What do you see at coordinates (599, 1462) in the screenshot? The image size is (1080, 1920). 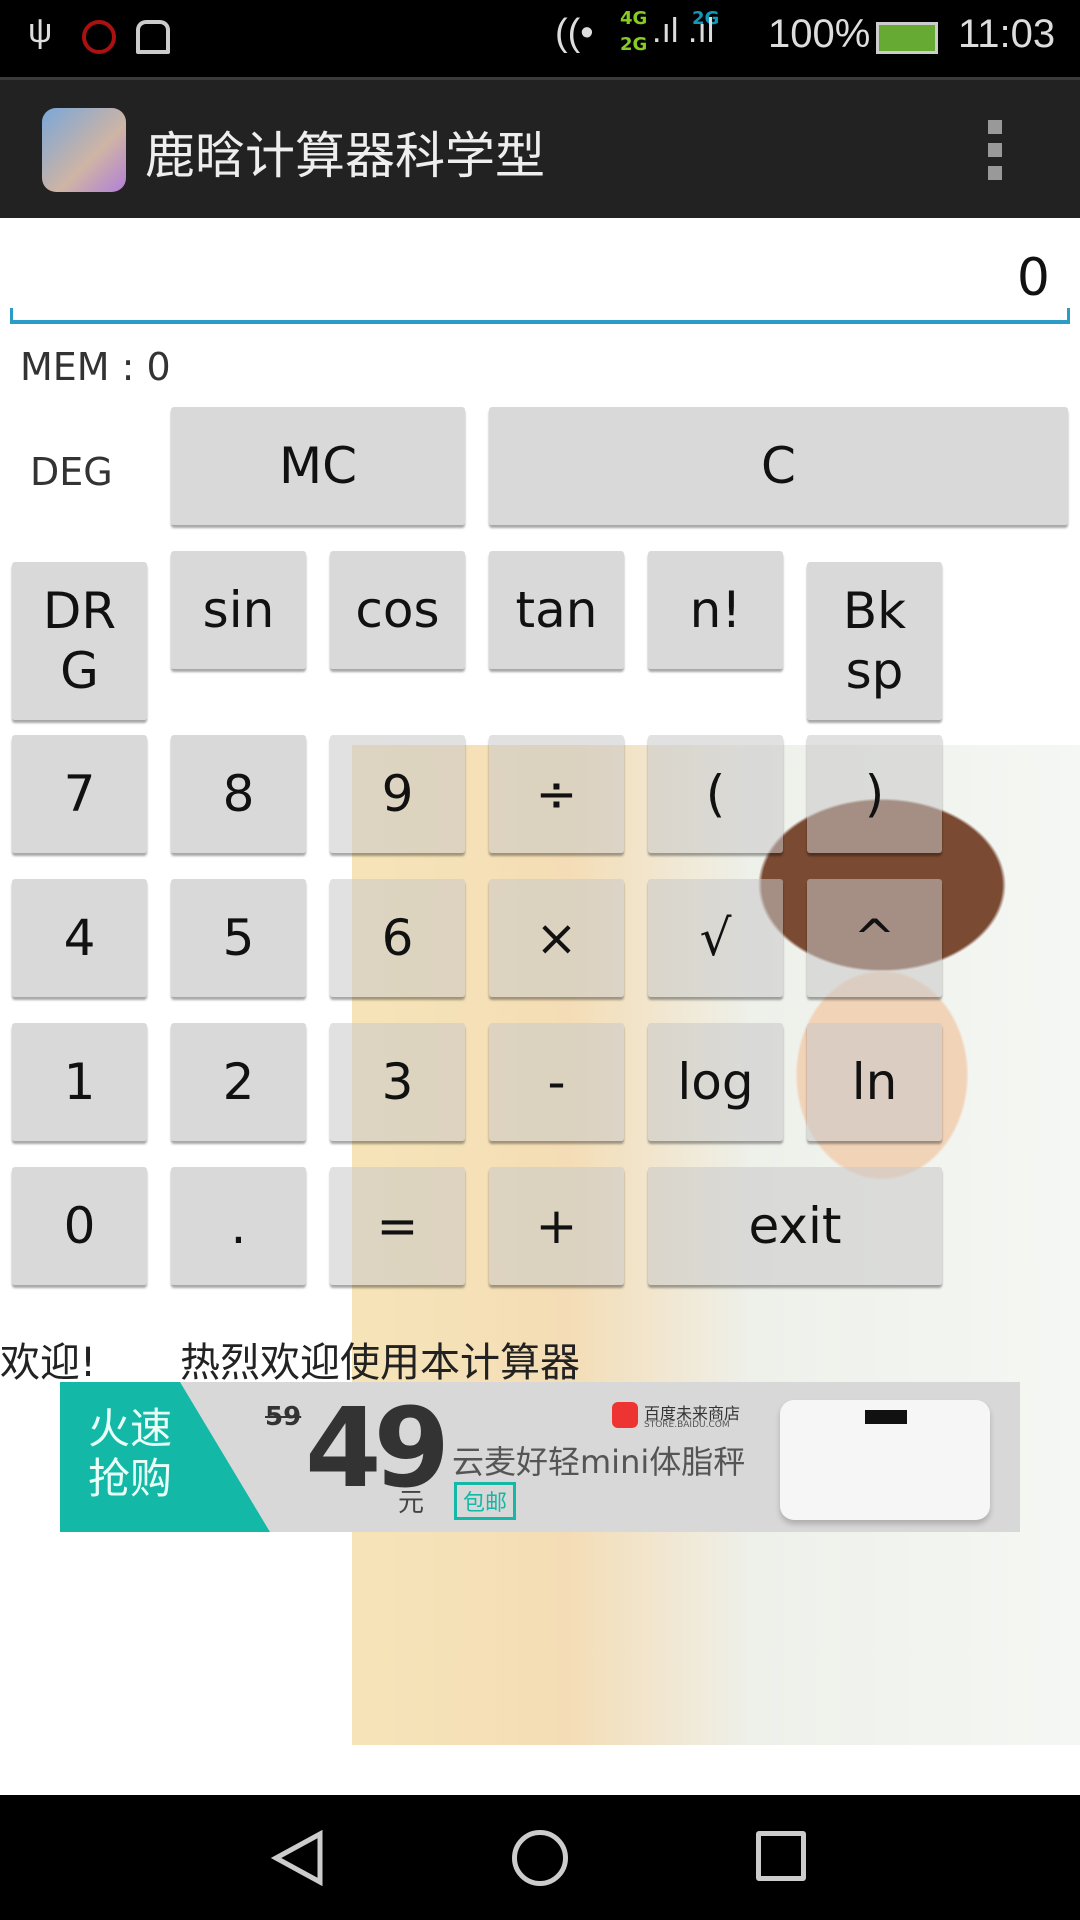 I see `ad-product: 云麦好轻mini体脂秤` at bounding box center [599, 1462].